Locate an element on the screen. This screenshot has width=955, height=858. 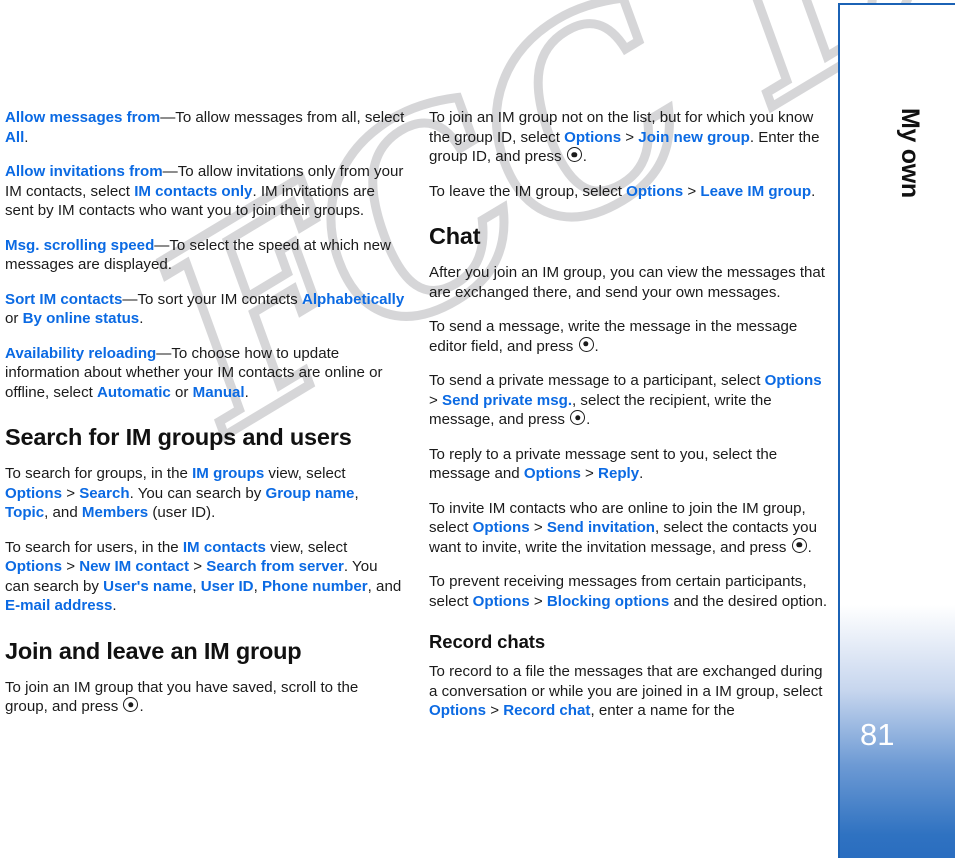
ui-term: Group name is located at coordinates (310, 493).